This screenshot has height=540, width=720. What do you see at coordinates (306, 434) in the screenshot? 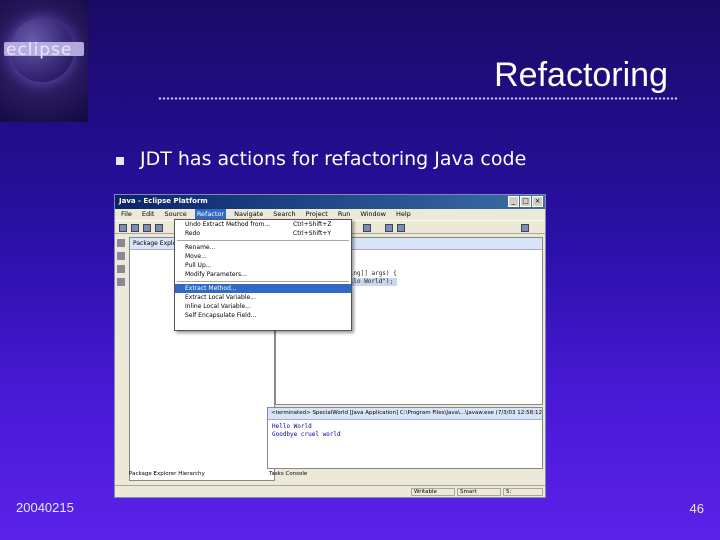
I see `console-line: Goodbye cruel world` at bounding box center [306, 434].